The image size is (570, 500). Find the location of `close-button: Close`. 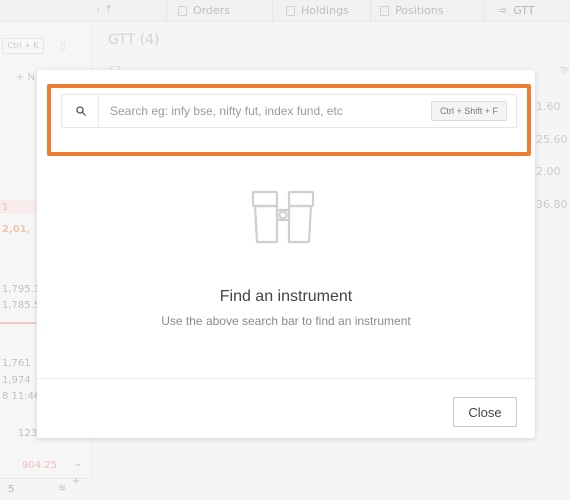

close-button: Close is located at coordinates (485, 412).